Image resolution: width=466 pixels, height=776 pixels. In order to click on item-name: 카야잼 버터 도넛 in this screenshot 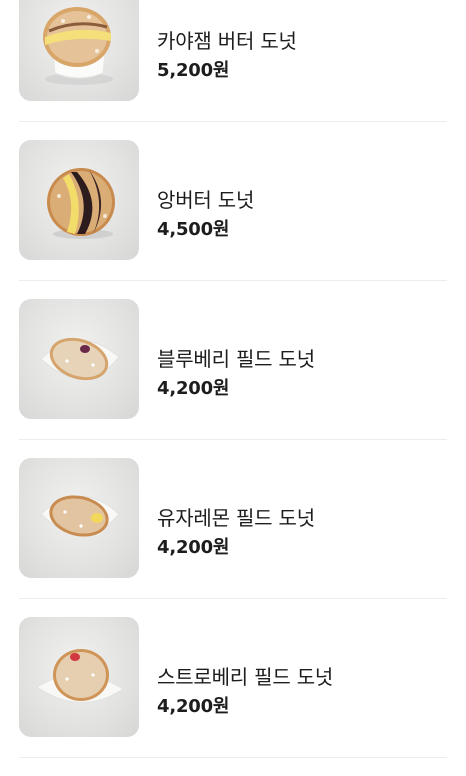, I will do `click(227, 41)`.